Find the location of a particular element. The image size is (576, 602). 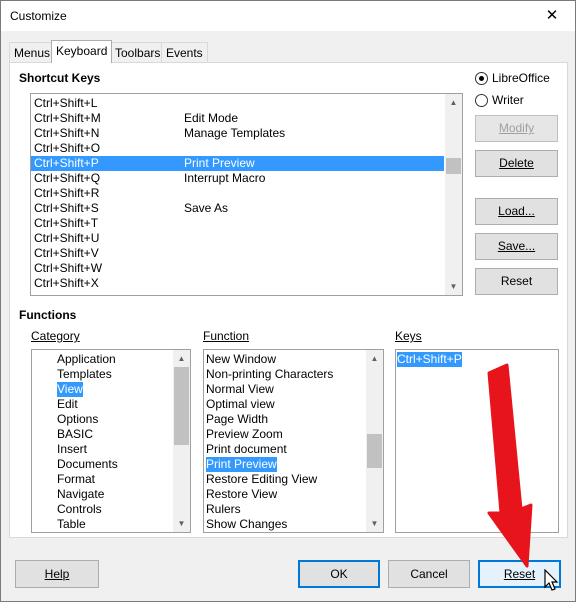

function-label: Normal View is located at coordinates (240, 389).